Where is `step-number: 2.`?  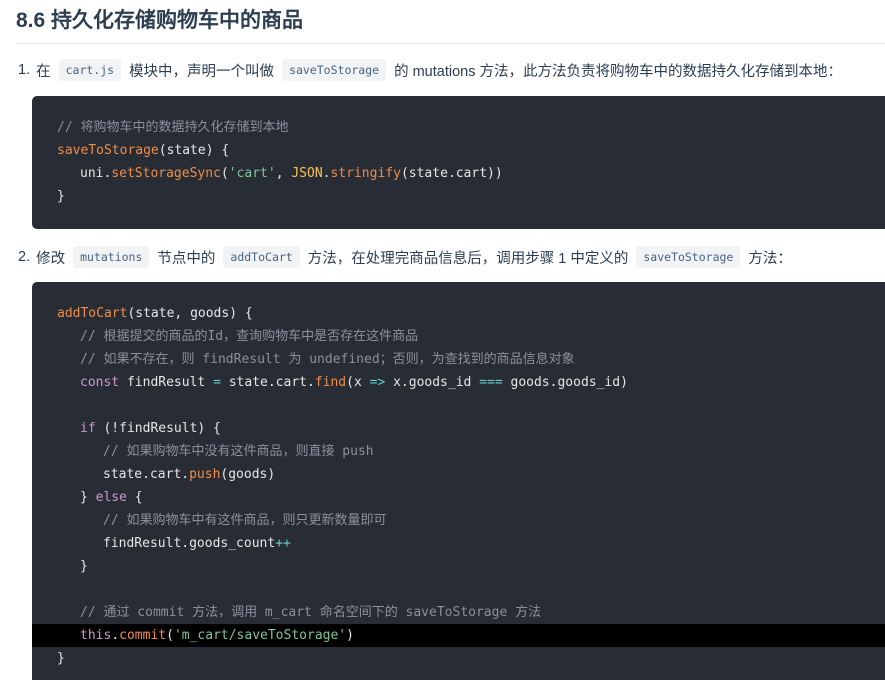 step-number: 2. is located at coordinates (24, 257).